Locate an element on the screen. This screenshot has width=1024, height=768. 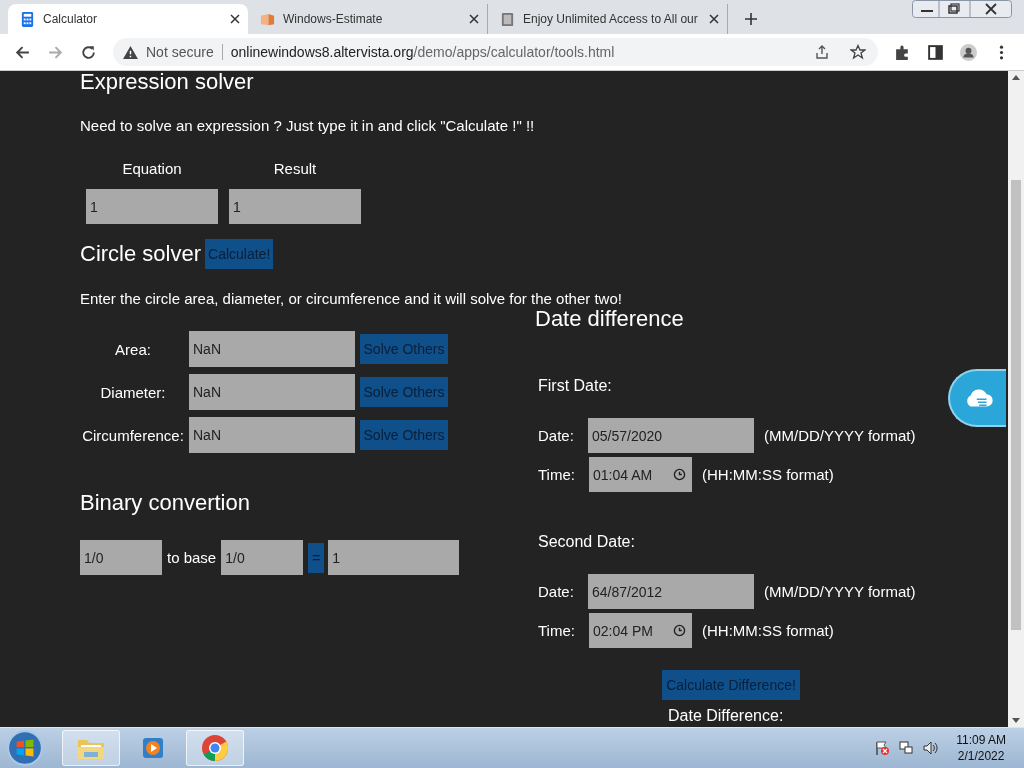
instruction-text: Enter the circle area, diameter, or circumference and it will solve for the other two! is located at coordinates (351, 299).